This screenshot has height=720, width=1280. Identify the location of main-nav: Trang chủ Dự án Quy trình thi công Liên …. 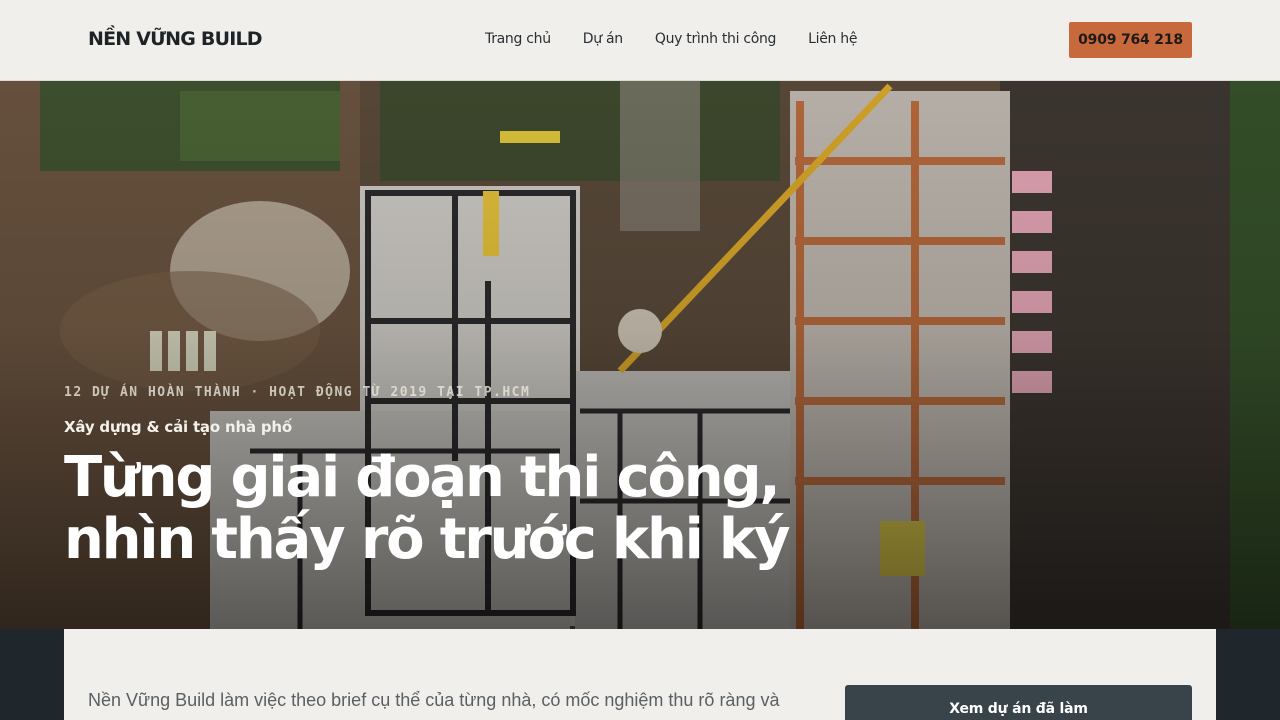
(671, 39).